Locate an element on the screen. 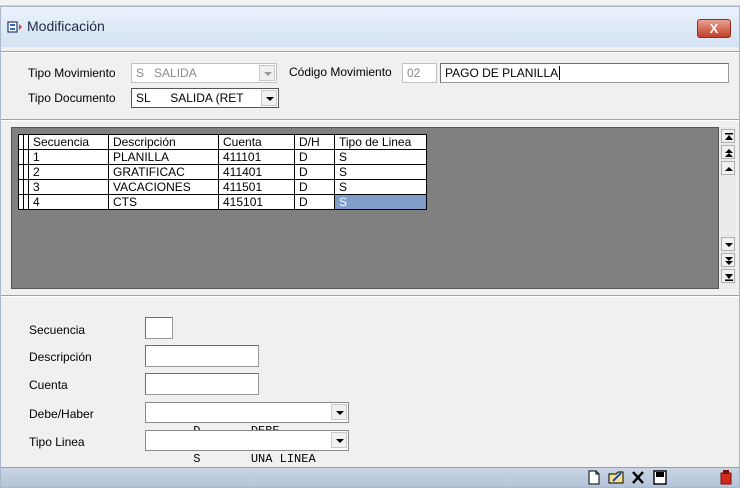 This screenshot has width=740, height=488. cell-secuencia: 2 is located at coordinates (68, 172).